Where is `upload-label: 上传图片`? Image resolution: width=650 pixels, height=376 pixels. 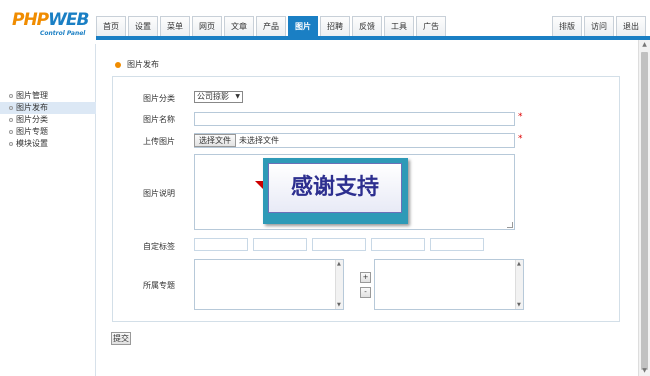 upload-label: 上传图片 is located at coordinates (159, 141).